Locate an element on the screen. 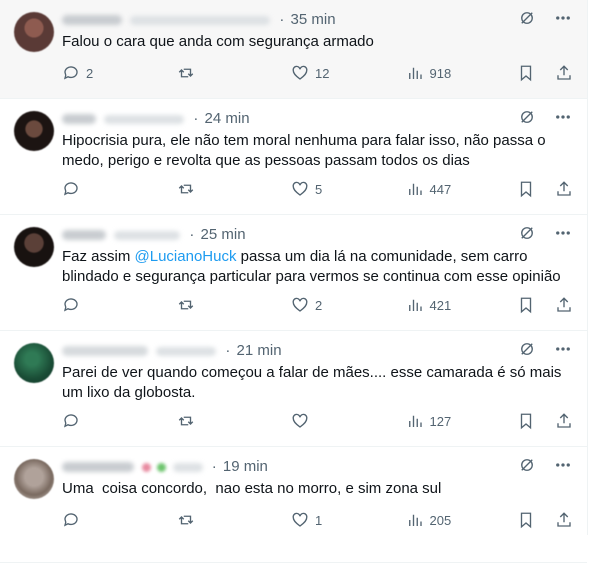  tweet-actions: 127 is located at coordinates (317, 421).